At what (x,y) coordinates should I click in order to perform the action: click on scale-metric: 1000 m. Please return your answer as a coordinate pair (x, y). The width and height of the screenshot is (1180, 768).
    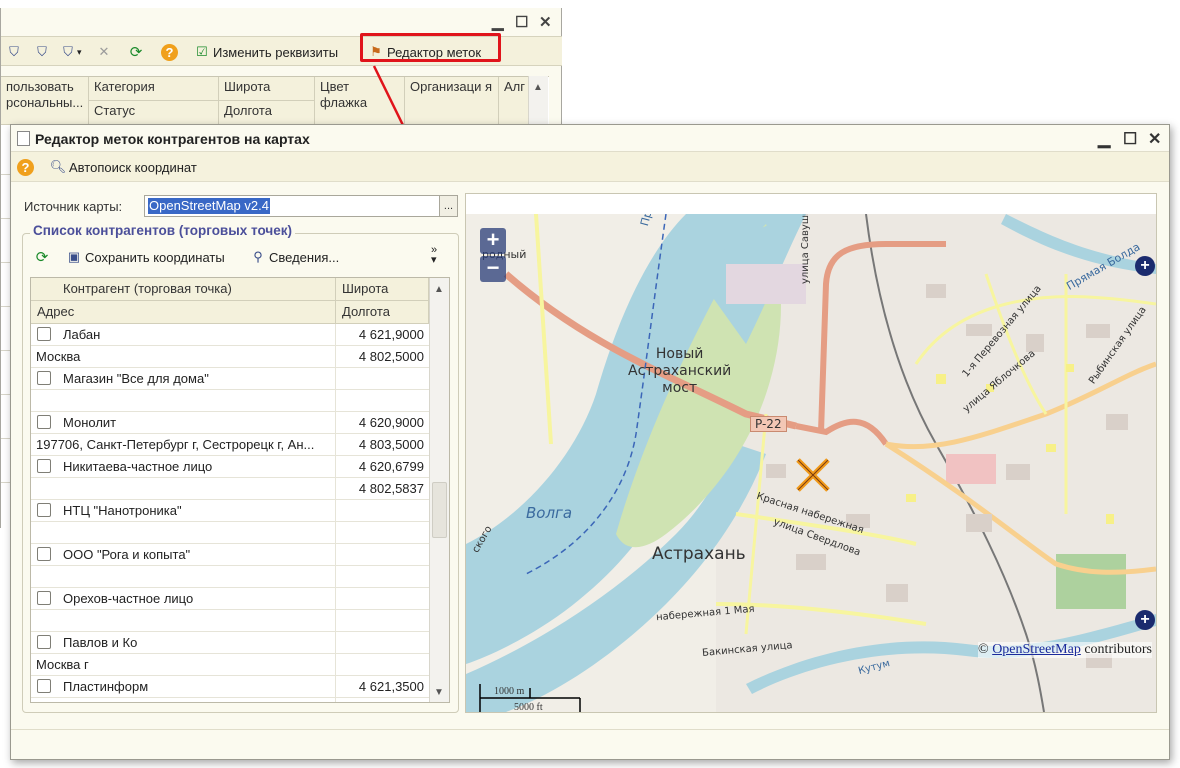
    Looking at the image, I should click on (509, 691).